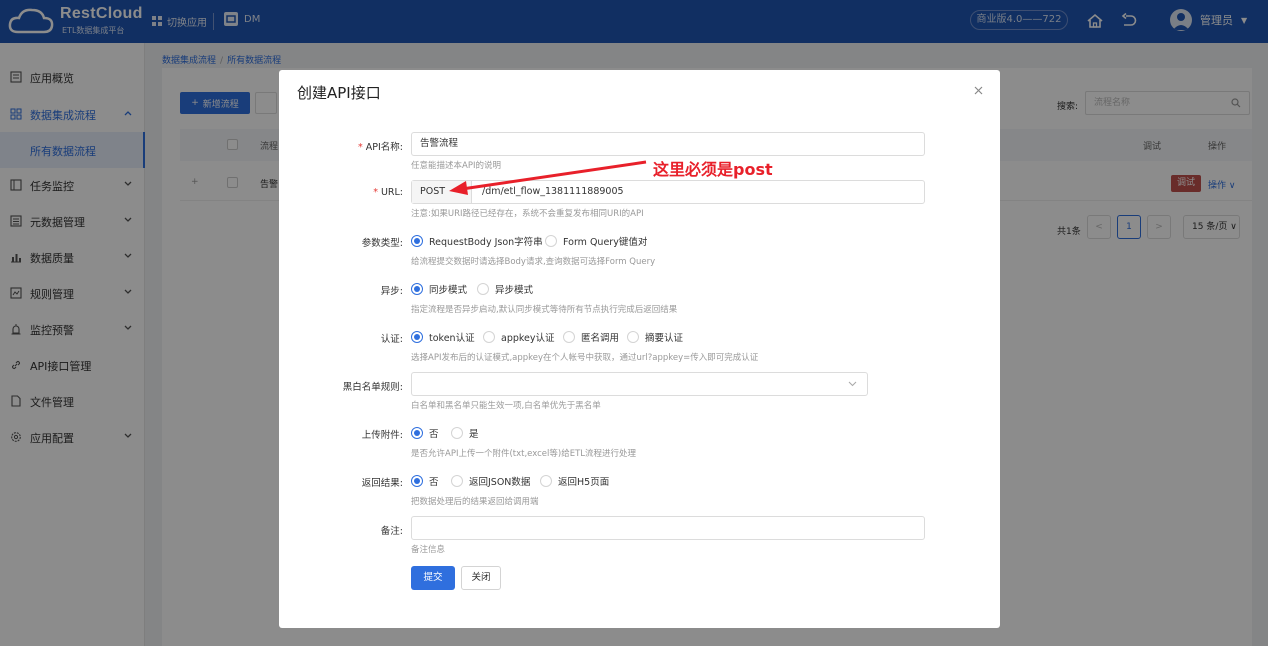 The image size is (1268, 646). What do you see at coordinates (372, 387) in the screenshot?
I see `bw-list-label: 黑白名单规则:` at bounding box center [372, 387].